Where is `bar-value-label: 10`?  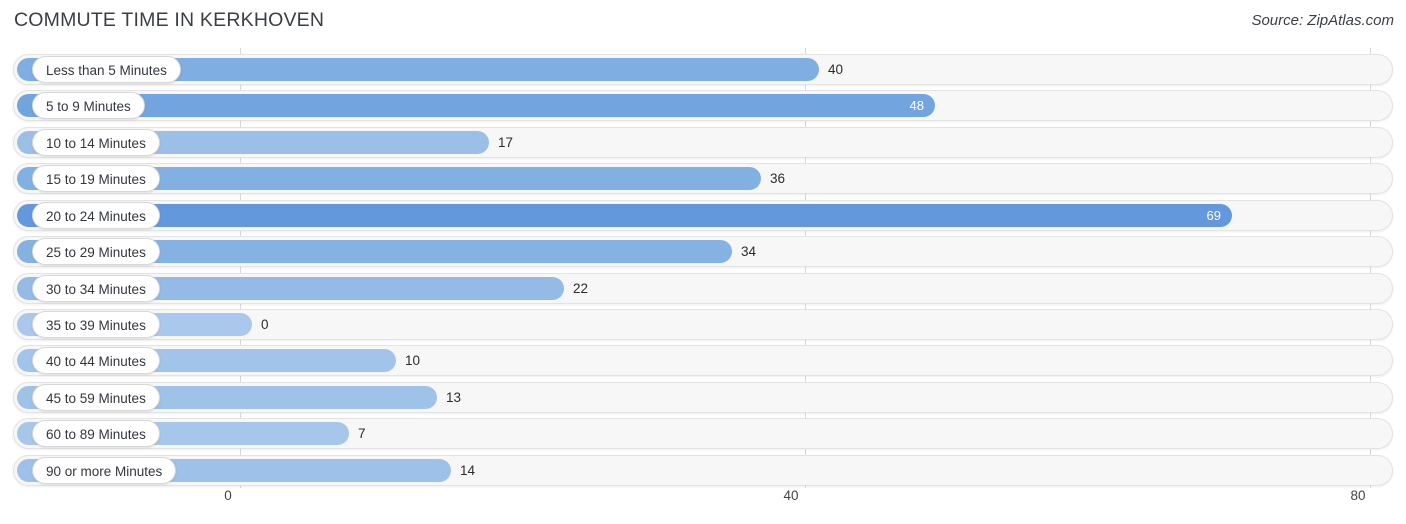
bar-value-label: 10 is located at coordinates (413, 361).